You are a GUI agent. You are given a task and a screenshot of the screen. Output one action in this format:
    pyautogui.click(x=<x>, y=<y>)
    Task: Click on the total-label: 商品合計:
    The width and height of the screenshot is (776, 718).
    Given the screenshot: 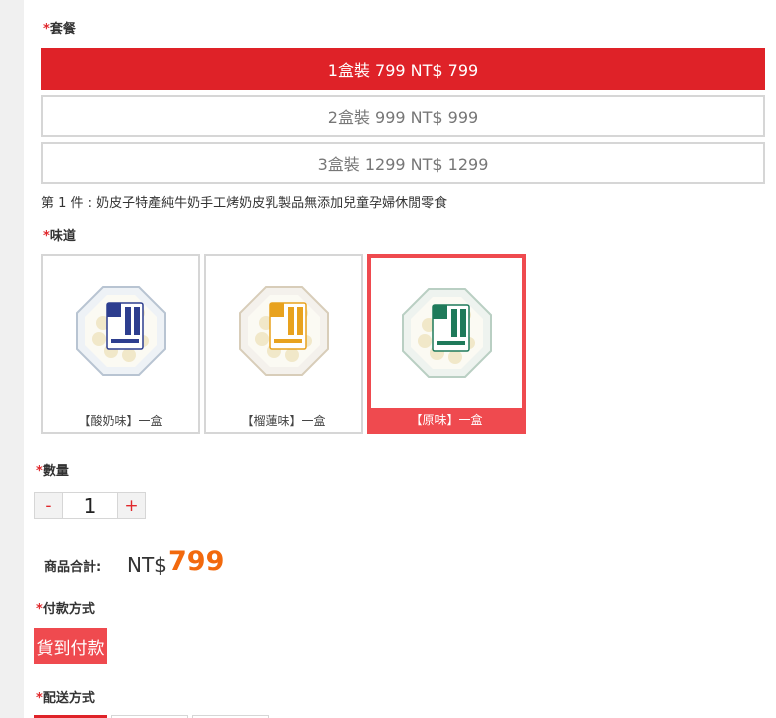 What is the action you would take?
    pyautogui.click(x=73, y=567)
    